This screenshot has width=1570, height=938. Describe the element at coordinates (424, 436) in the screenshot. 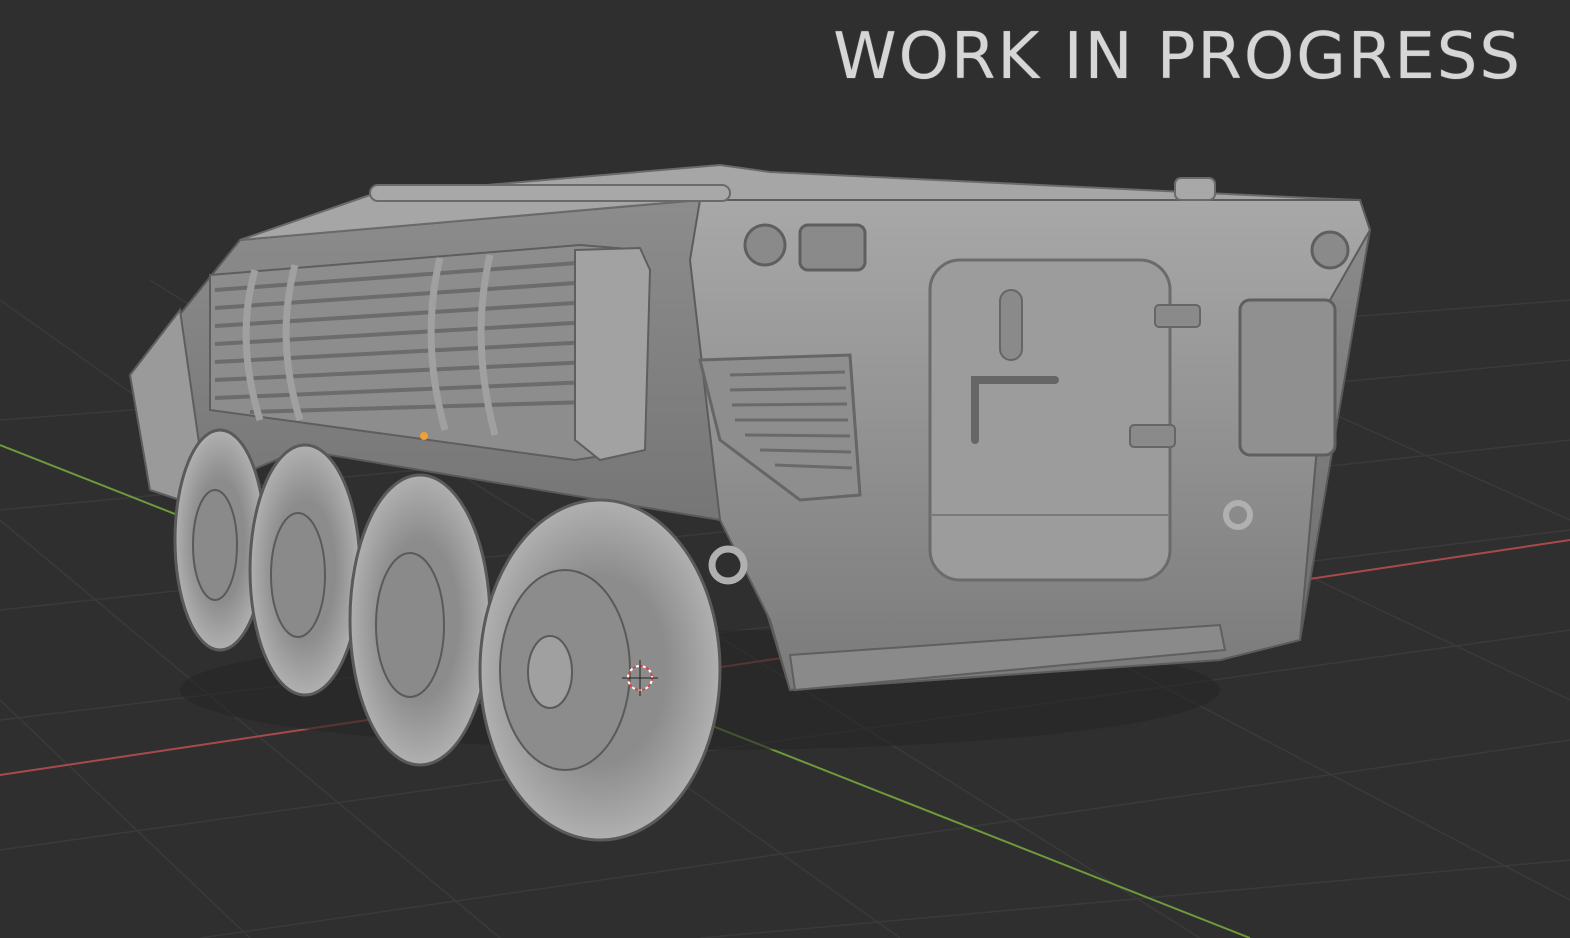

I see `origin-marker-icon` at that location.